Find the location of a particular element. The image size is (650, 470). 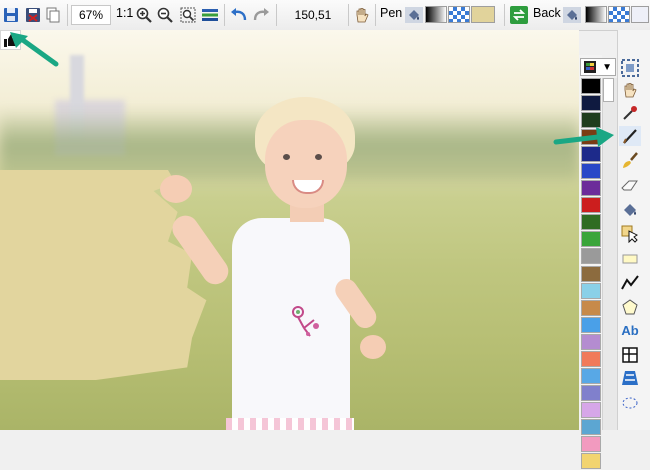

layers-icon is located at coordinates (210, 15).